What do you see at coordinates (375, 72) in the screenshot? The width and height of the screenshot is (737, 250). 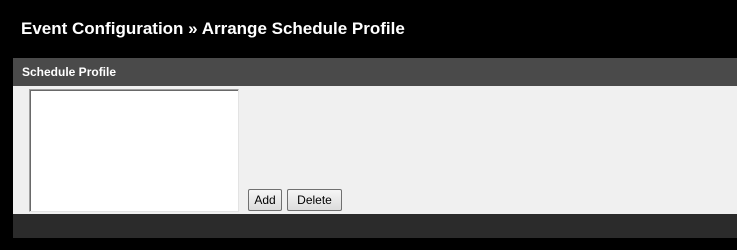 I see `panel-header: Schedule Profile` at bounding box center [375, 72].